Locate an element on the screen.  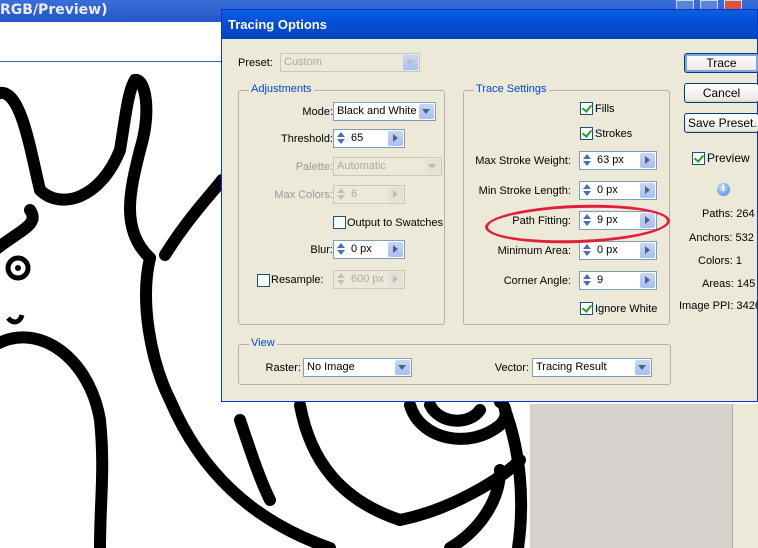
preset-select: Custom is located at coordinates (350, 62).